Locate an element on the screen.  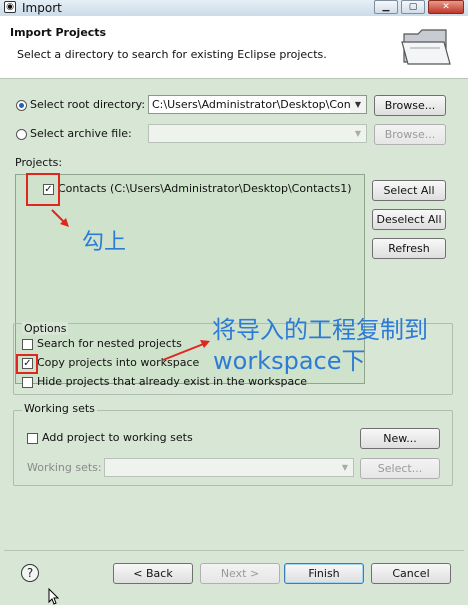
copy-annotation-line1: 将导入的工程复制到 is located at coordinates (320, 330).